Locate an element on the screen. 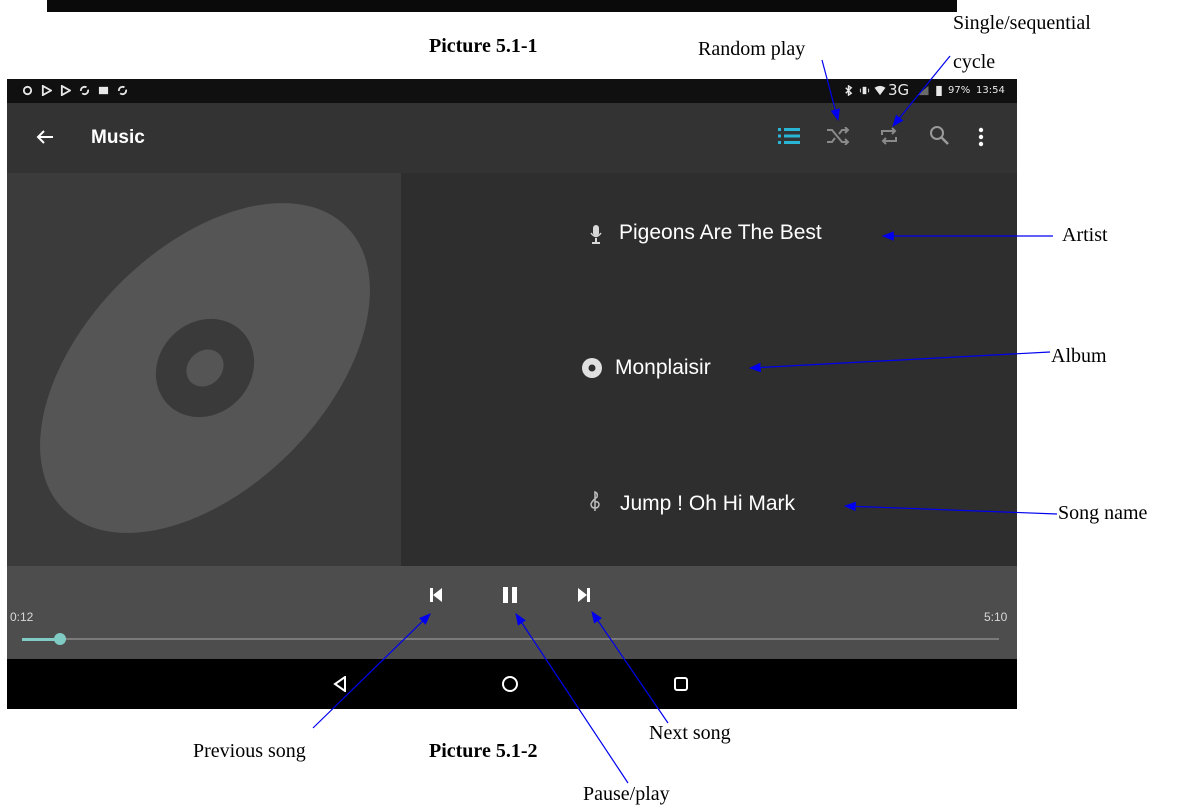 This screenshot has width=1201, height=812. arrow-random-play is located at coordinates (830, 90).